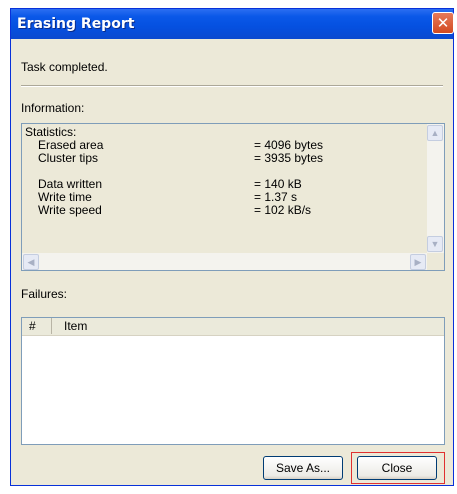  What do you see at coordinates (443, 23) in the screenshot?
I see `window-close-button: ✕` at bounding box center [443, 23].